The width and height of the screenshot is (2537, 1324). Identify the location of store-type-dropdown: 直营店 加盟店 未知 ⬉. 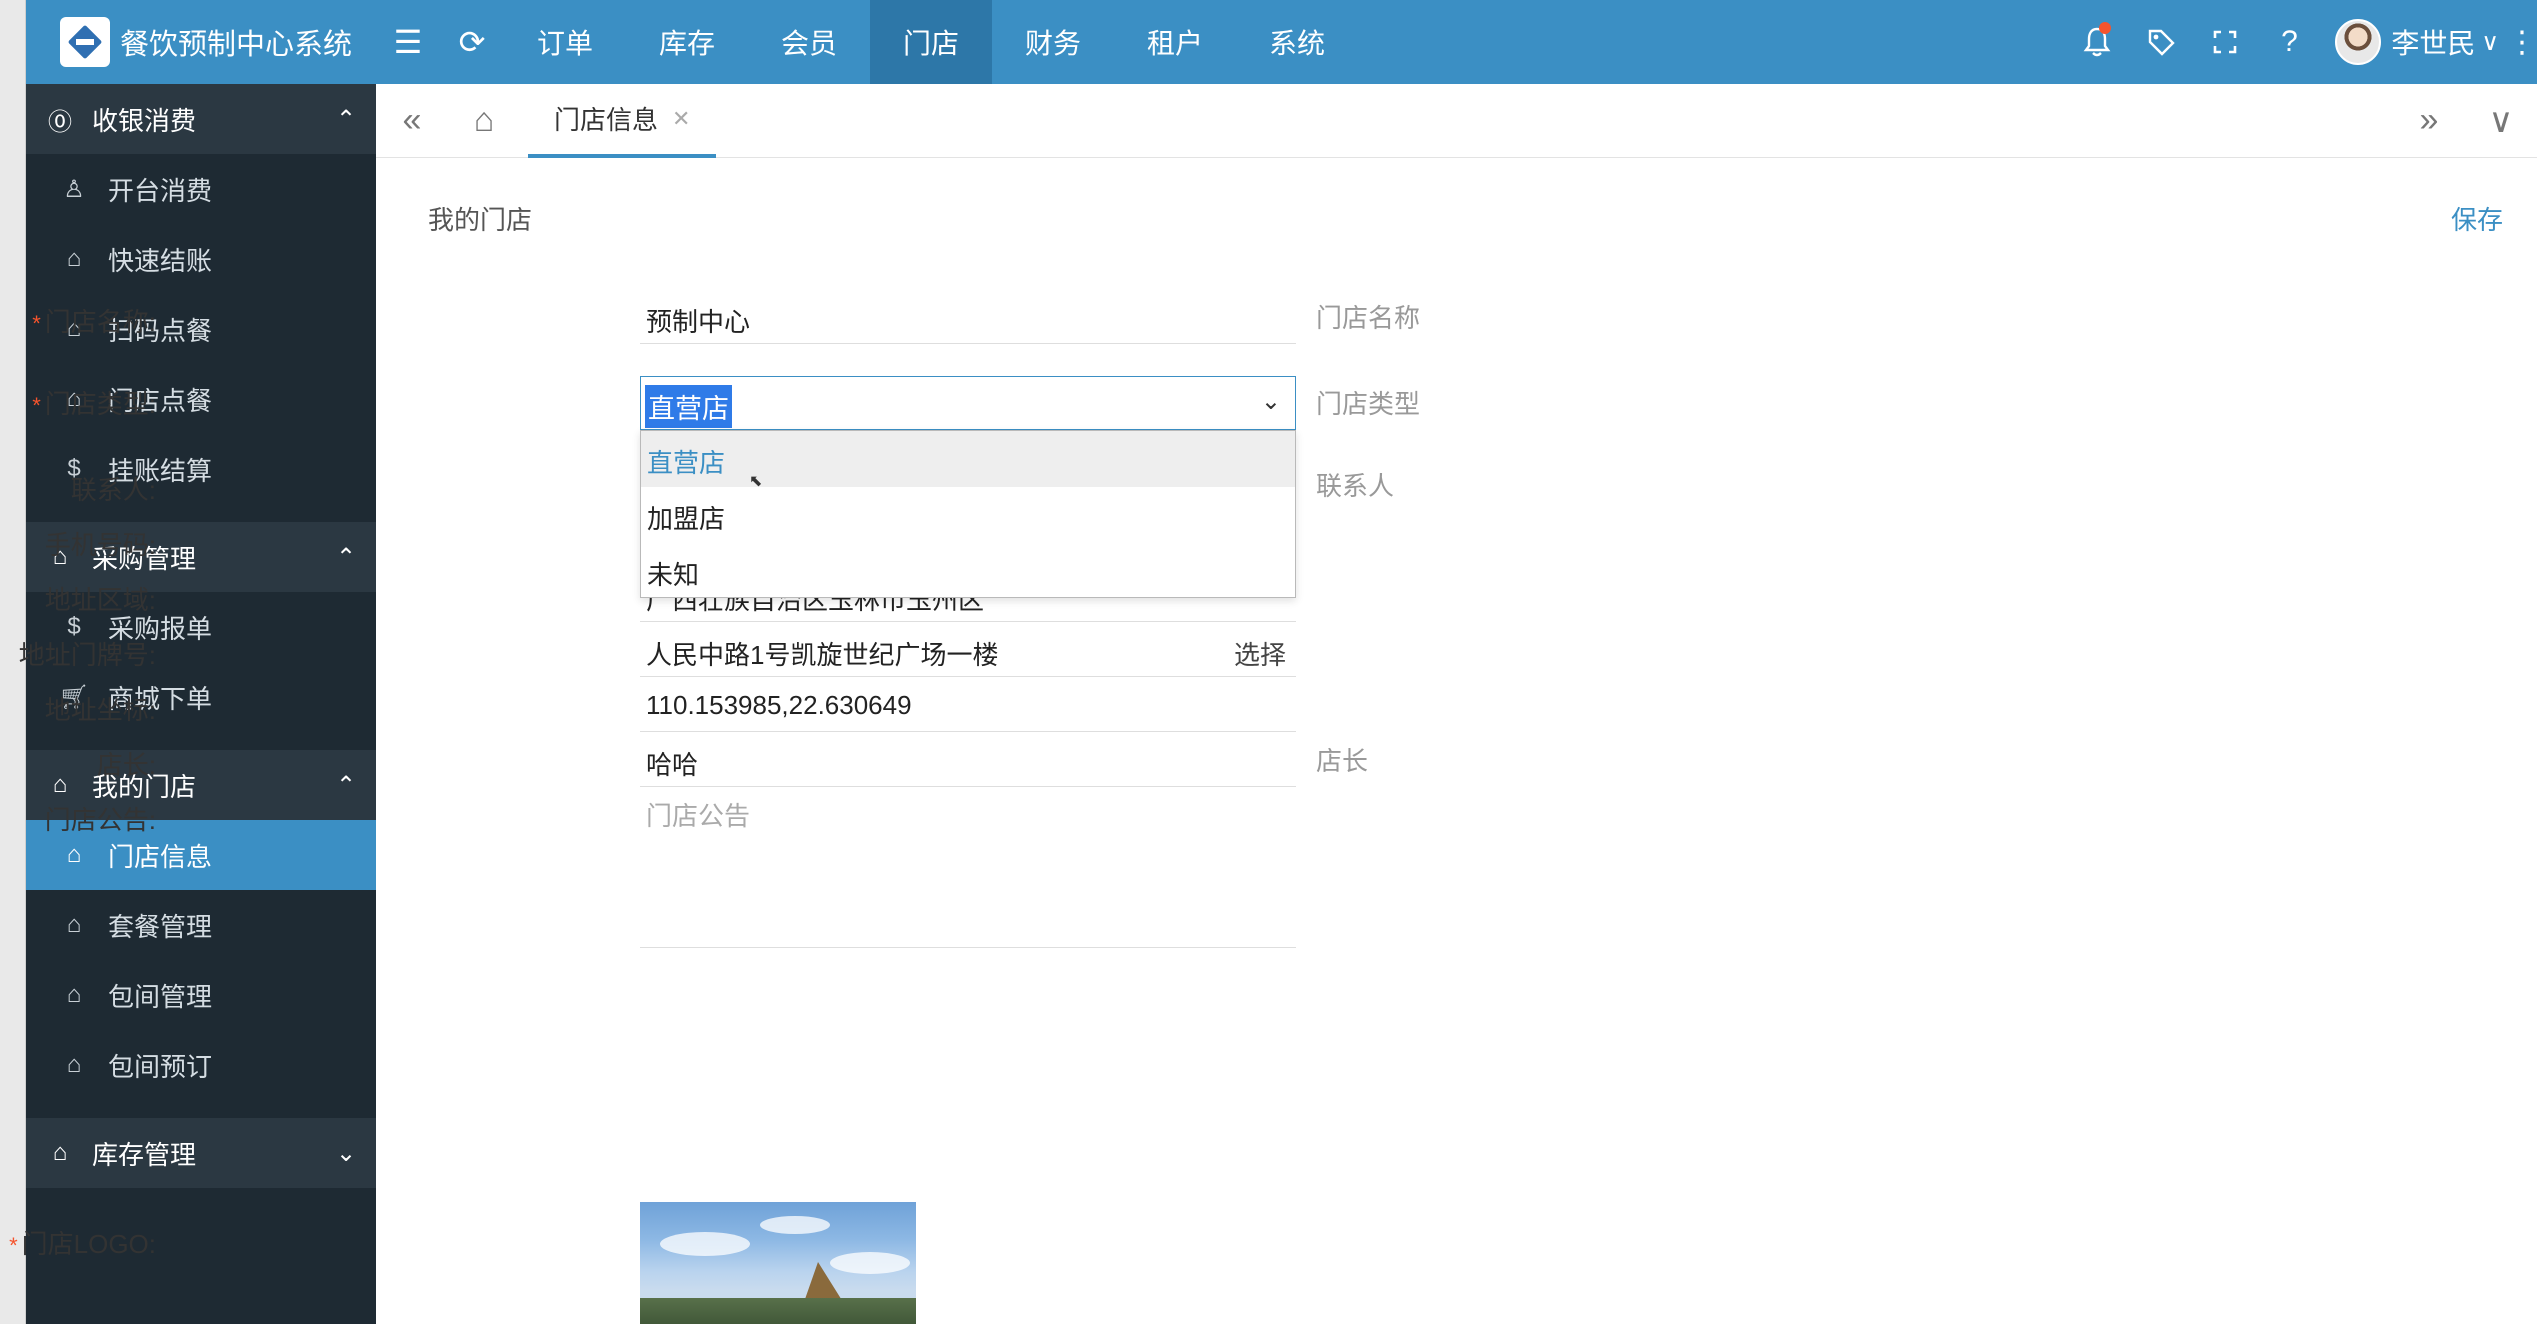
(968, 514).